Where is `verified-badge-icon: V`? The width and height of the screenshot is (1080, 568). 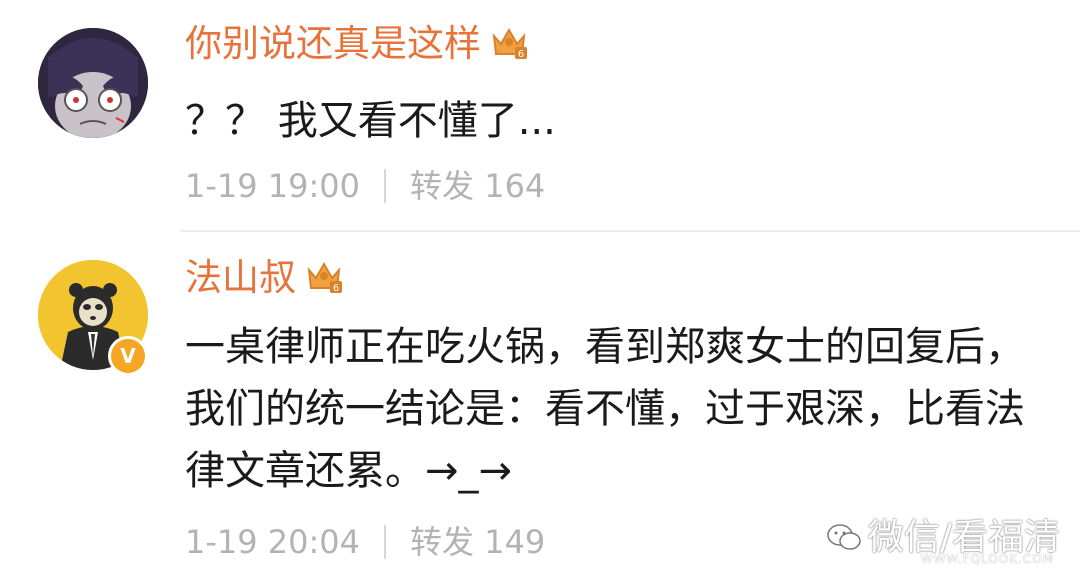
verified-badge-icon: V is located at coordinates (128, 356).